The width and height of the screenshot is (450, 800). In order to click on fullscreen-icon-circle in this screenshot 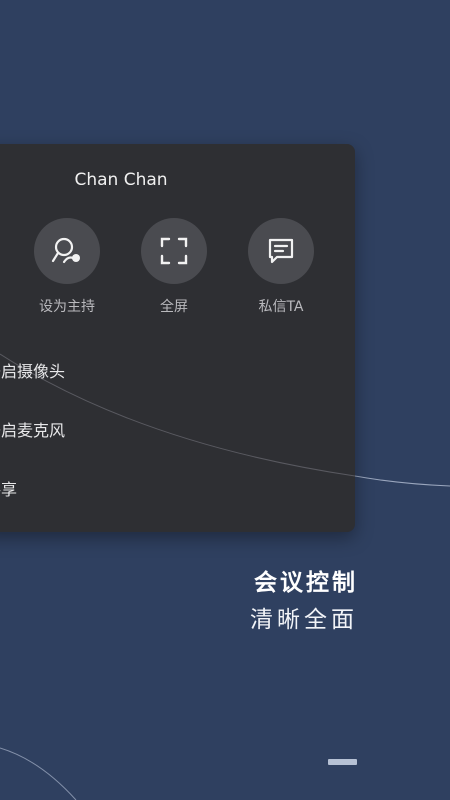, I will do `click(174, 251)`.